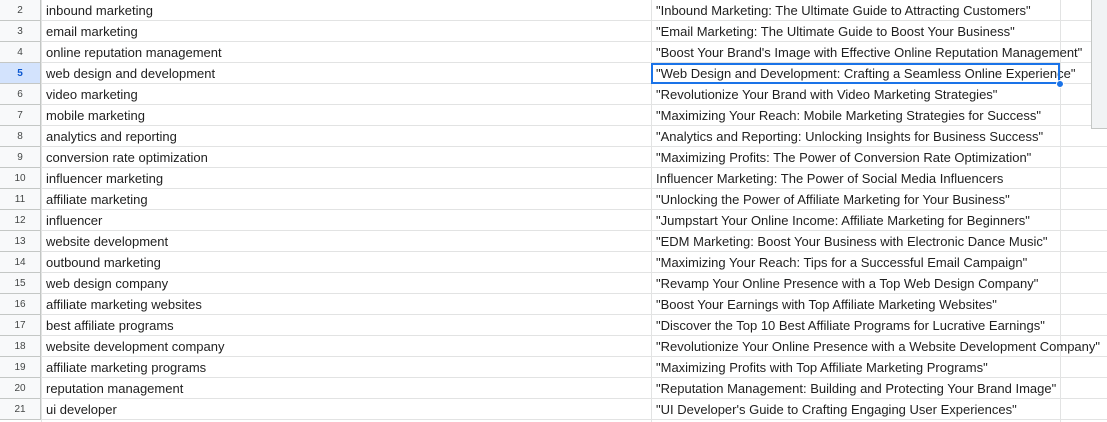 This screenshot has width=1107, height=422. I want to click on row-number-header: 4, so click(20, 52).